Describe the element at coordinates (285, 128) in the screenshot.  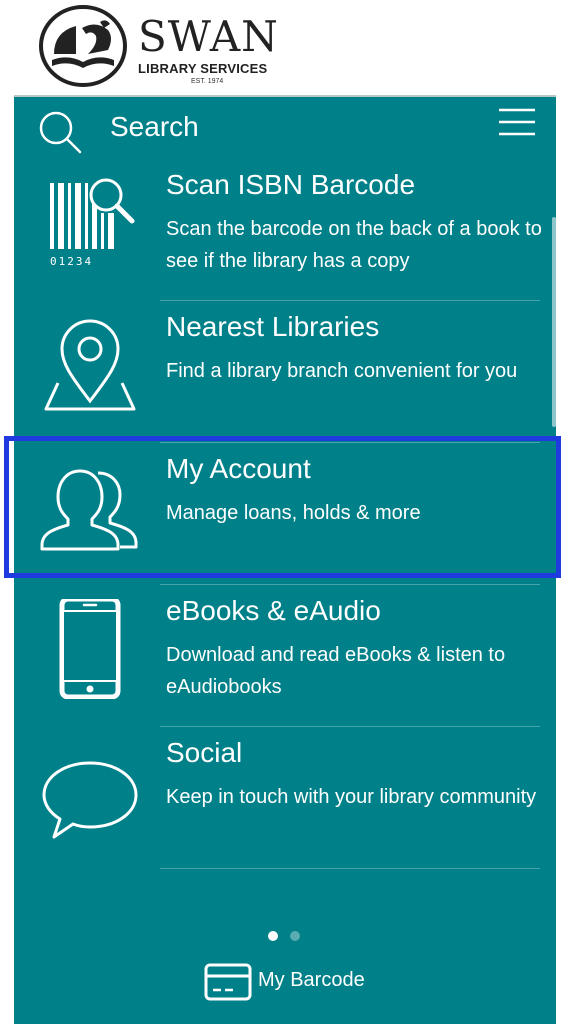
I see `search-bar: Search` at that location.